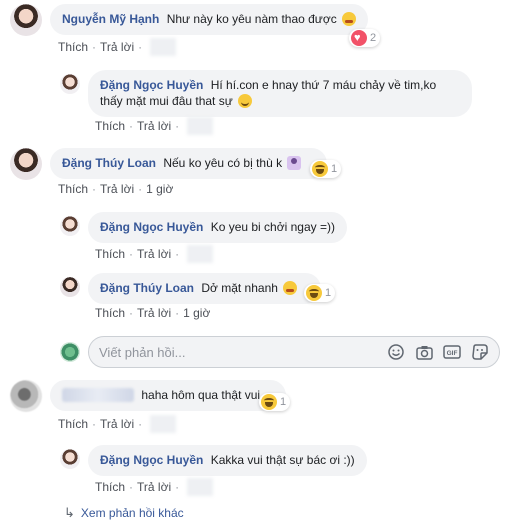 The image size is (509, 524). Describe the element at coordinates (251, 19) in the screenshot. I see `comment-text: Như này ko yêu nàm thao được` at that location.